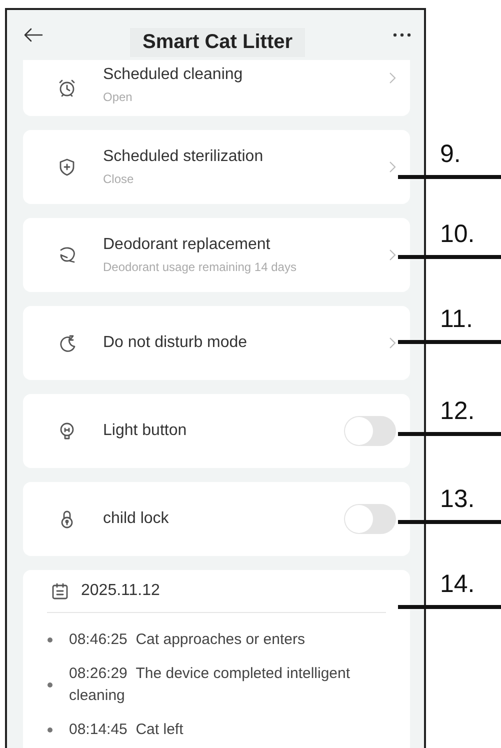 The image size is (501, 748). I want to click on settings-row: Light button, so click(216, 431).